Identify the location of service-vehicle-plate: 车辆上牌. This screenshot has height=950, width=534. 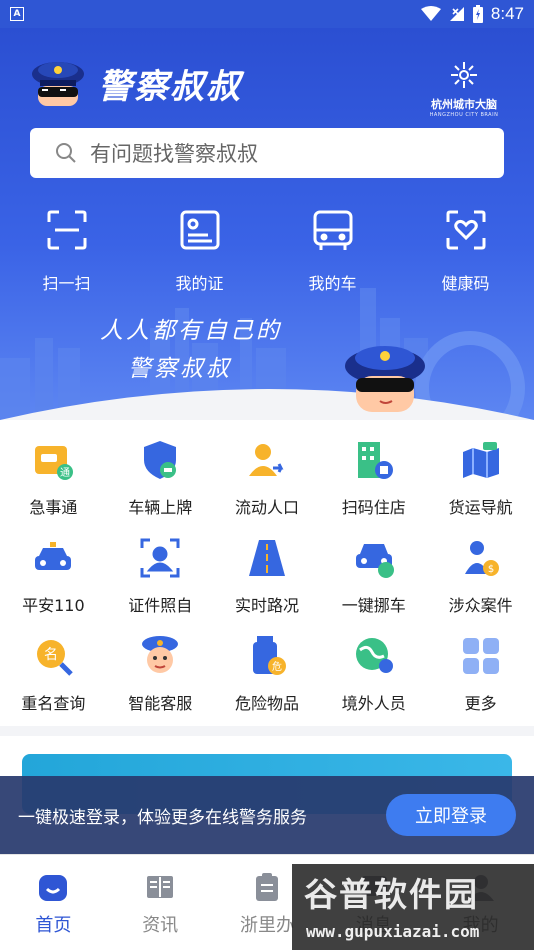
(160, 479).